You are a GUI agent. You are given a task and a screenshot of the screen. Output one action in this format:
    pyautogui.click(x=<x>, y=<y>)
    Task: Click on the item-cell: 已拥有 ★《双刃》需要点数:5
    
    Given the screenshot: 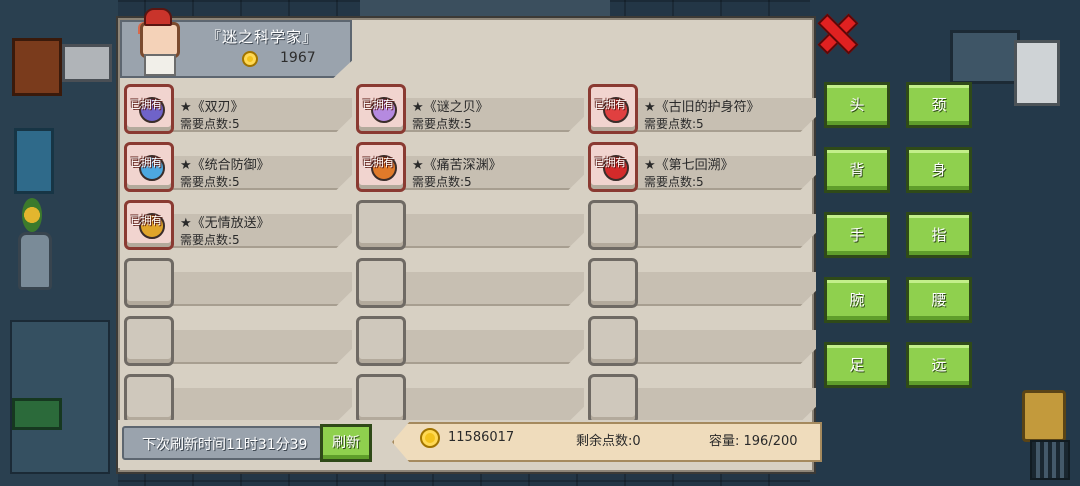 What is the action you would take?
    pyautogui.click(x=237, y=108)
    